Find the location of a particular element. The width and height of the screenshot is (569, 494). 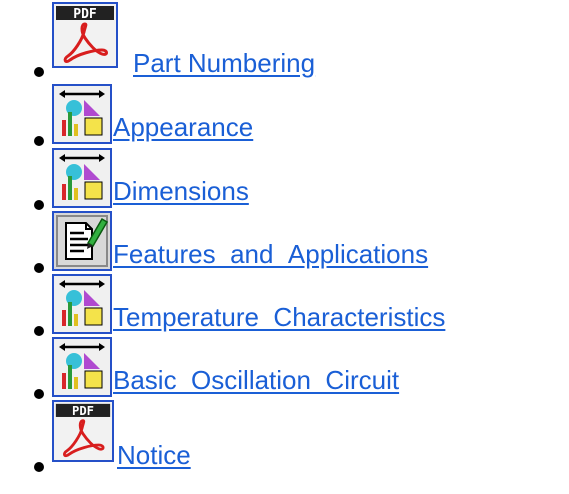

list-item-dimensions: Dimensions is located at coordinates (284, 179).